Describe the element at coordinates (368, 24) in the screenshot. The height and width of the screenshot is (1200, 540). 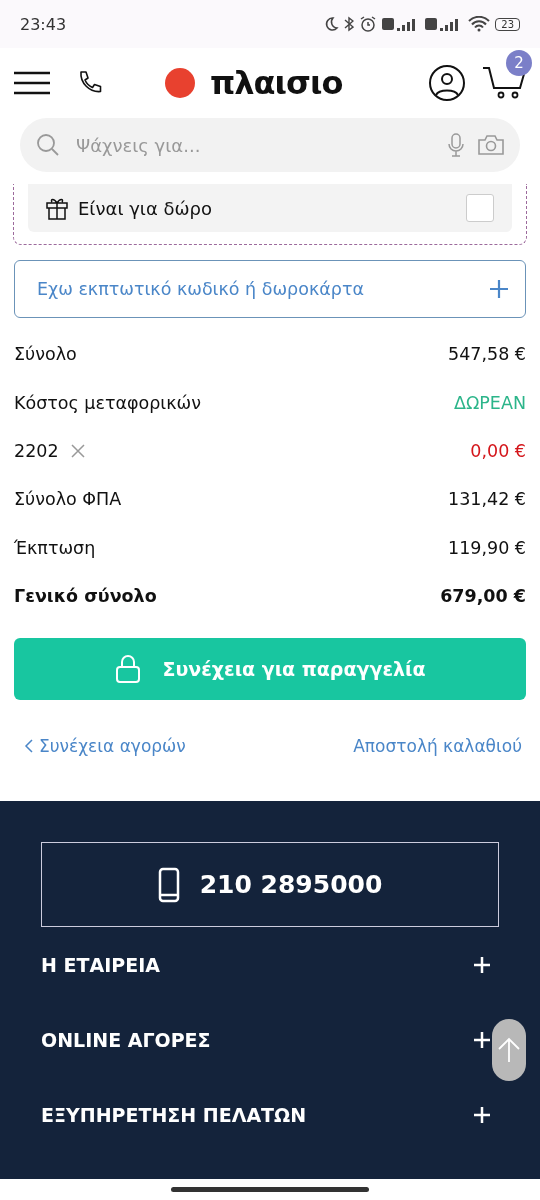
I see `alarm-icon` at that location.